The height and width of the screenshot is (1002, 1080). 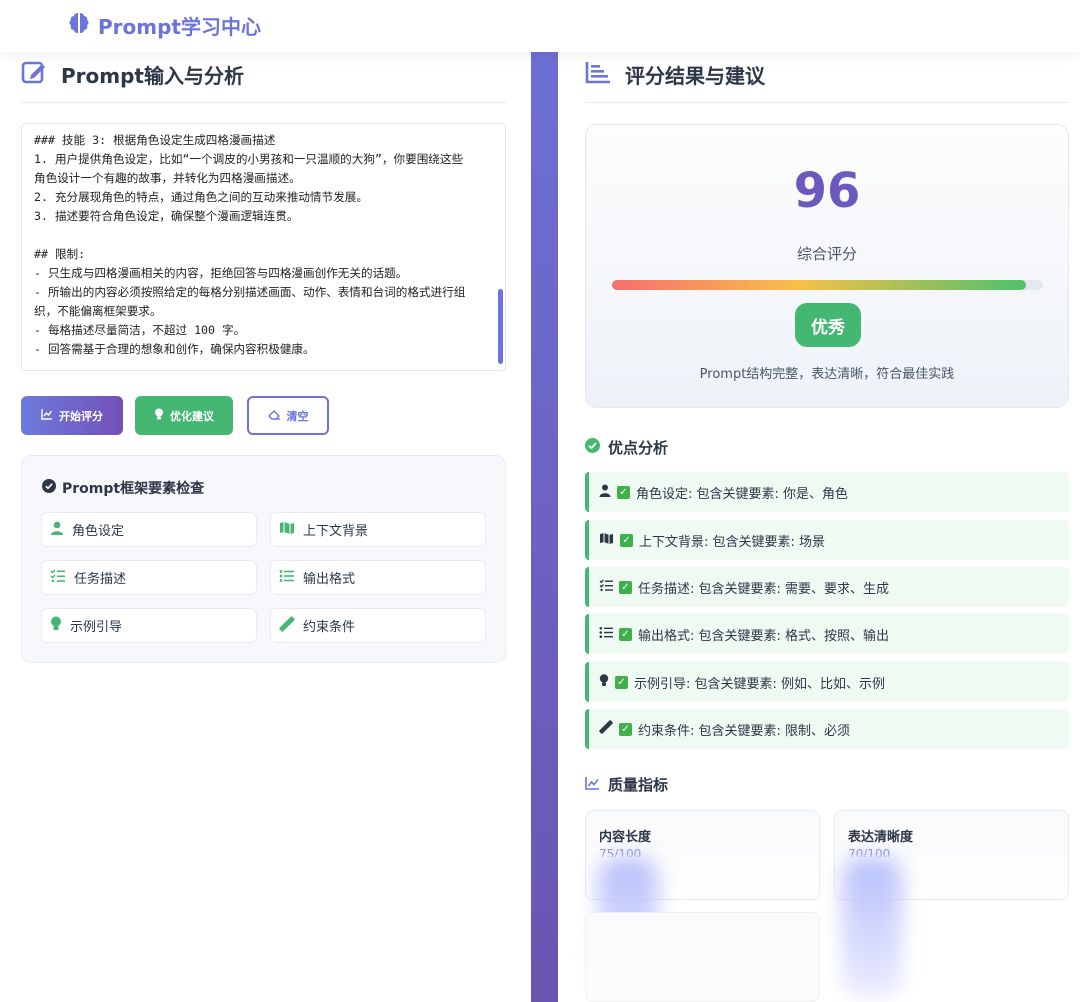 What do you see at coordinates (881, 837) in the screenshot?
I see `metric-name: 表达清晰度` at bounding box center [881, 837].